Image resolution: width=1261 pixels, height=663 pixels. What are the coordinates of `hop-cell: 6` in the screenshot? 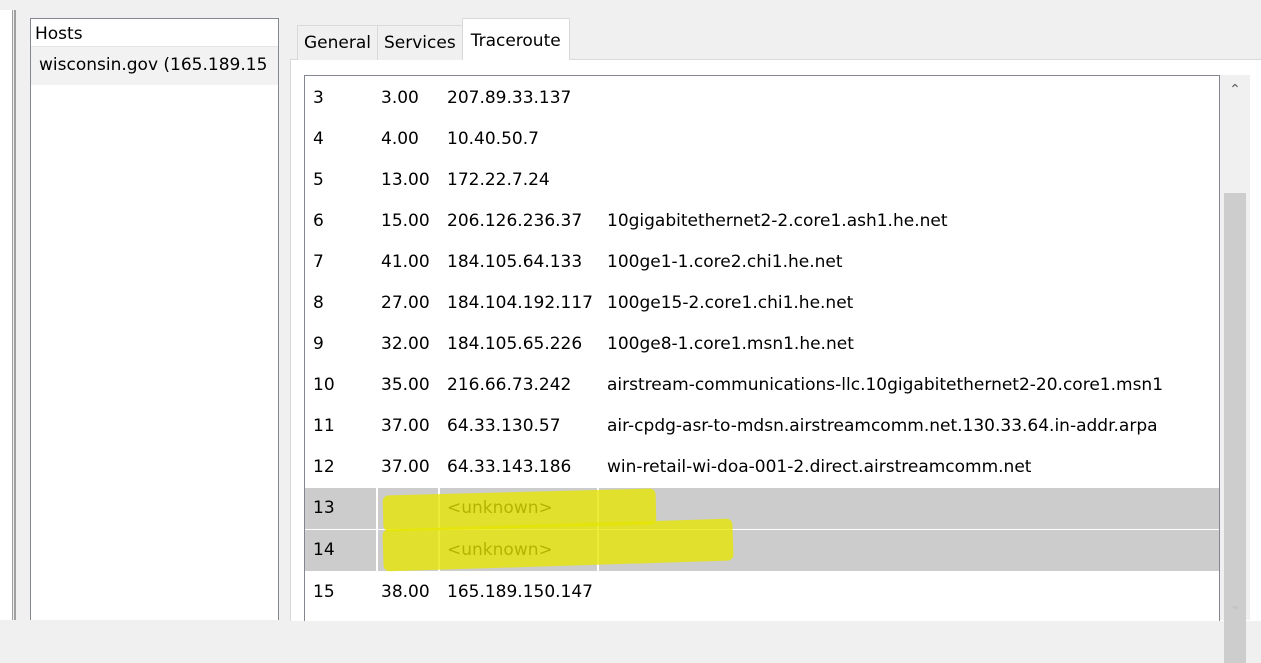 It's located at (318, 221).